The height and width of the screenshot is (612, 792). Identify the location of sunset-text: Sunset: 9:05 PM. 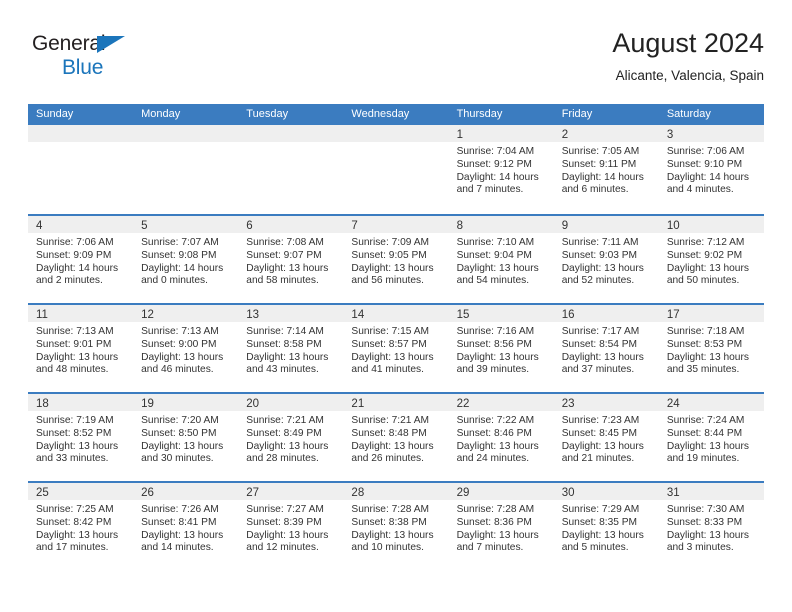
(389, 255).